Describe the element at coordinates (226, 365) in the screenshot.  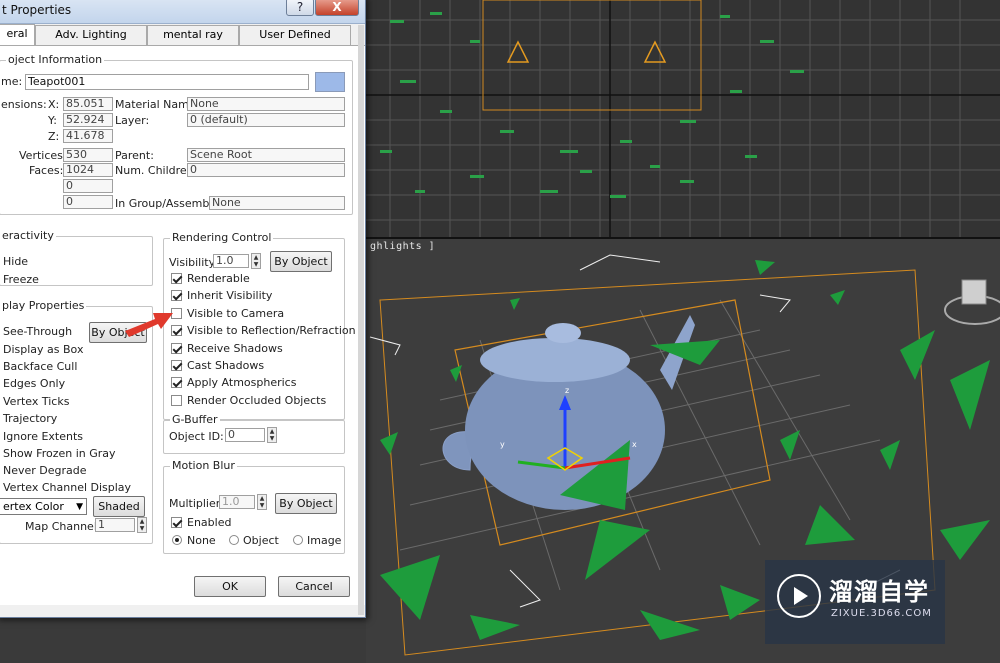
I see `cast-shadows-label: Cast Shadows` at that location.